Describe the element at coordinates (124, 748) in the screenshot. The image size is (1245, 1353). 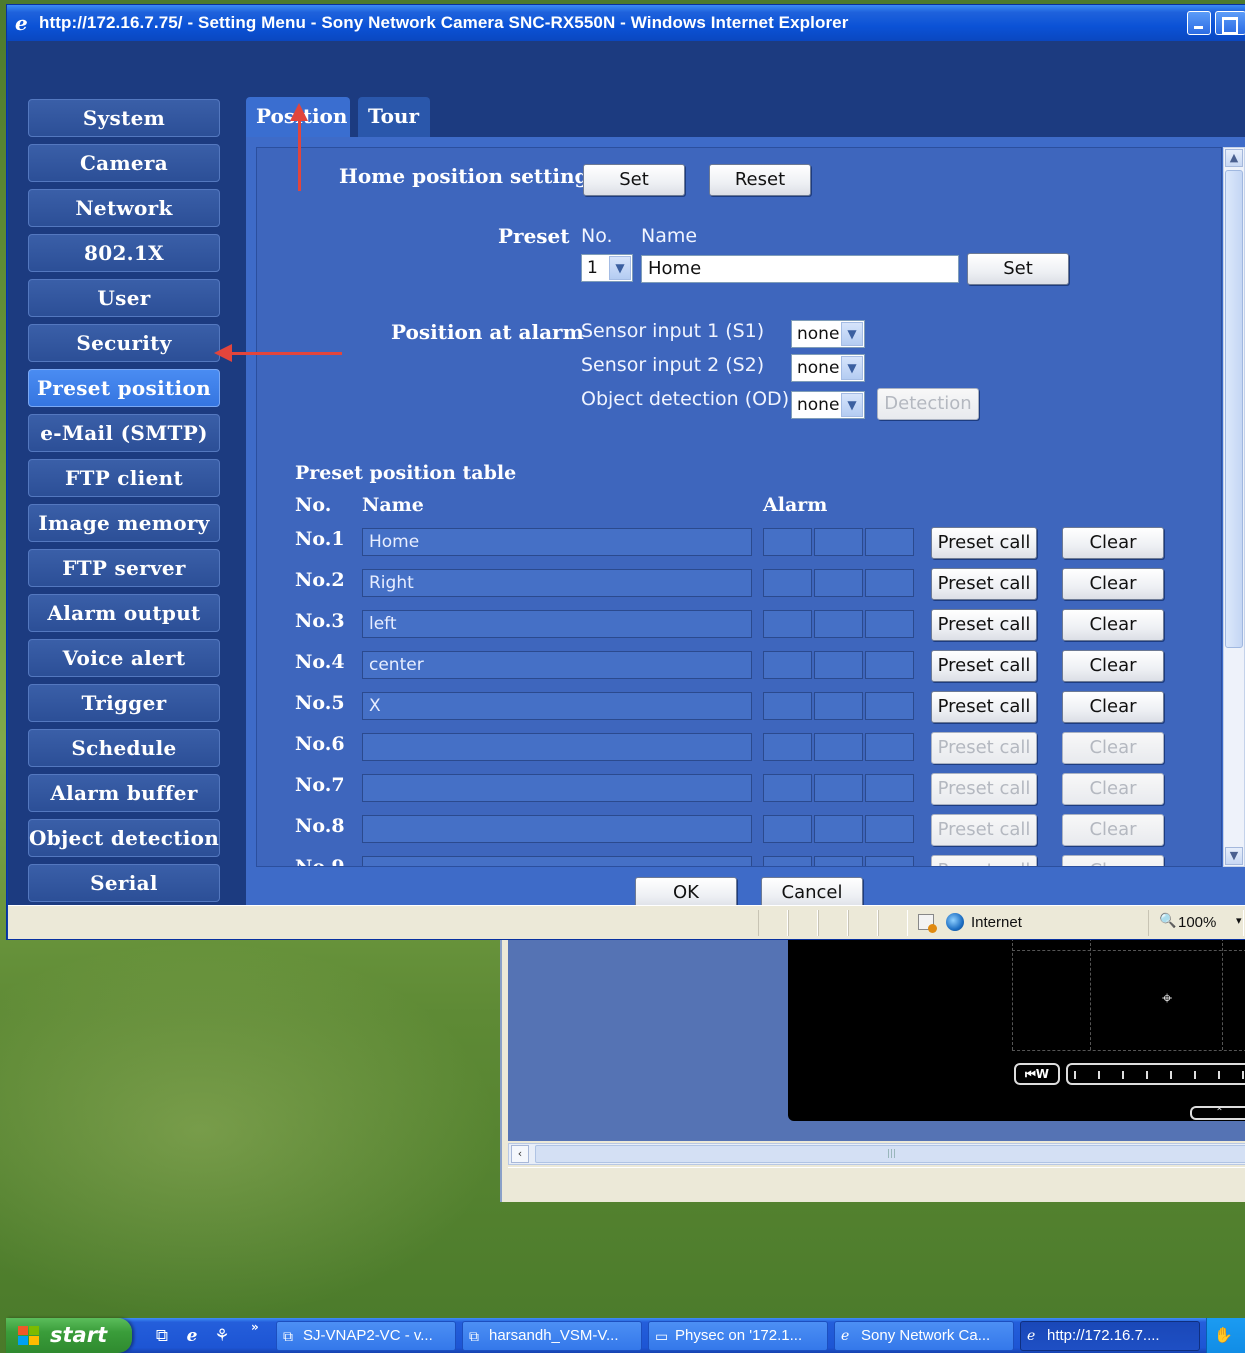
I see `sidebar-item-schedule: Schedule` at that location.